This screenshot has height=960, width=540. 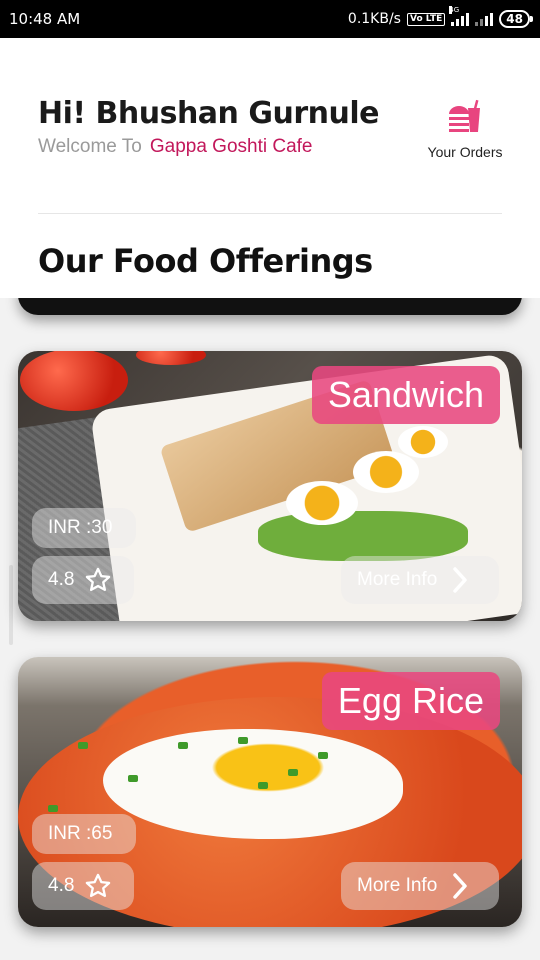 I want to click on section-title: Our Food Offerings, so click(x=205, y=261).